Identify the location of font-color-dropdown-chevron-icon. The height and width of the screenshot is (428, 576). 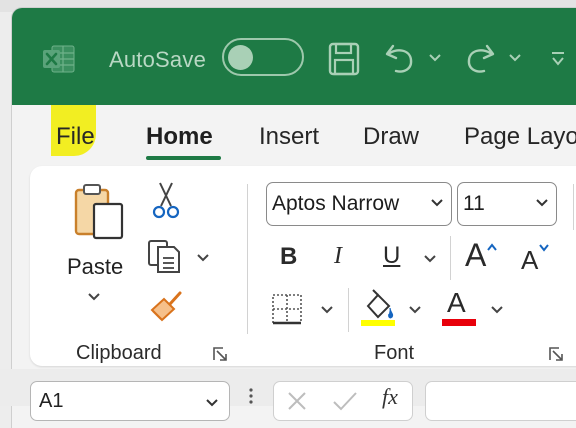
(497, 310).